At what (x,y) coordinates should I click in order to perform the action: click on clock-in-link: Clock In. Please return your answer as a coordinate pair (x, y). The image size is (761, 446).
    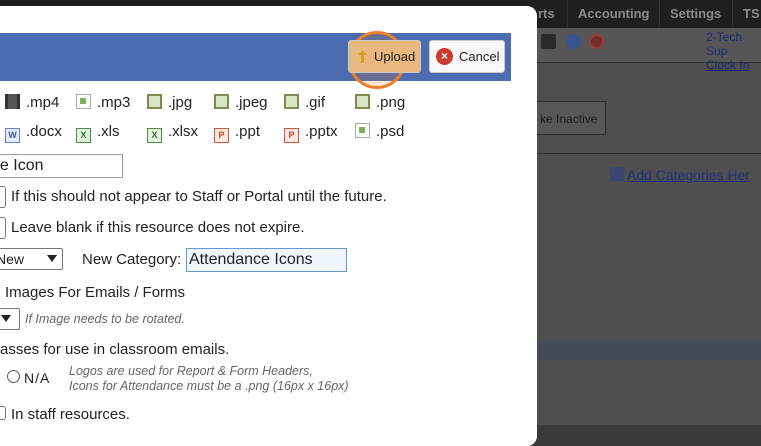
    Looking at the image, I should click on (733, 65).